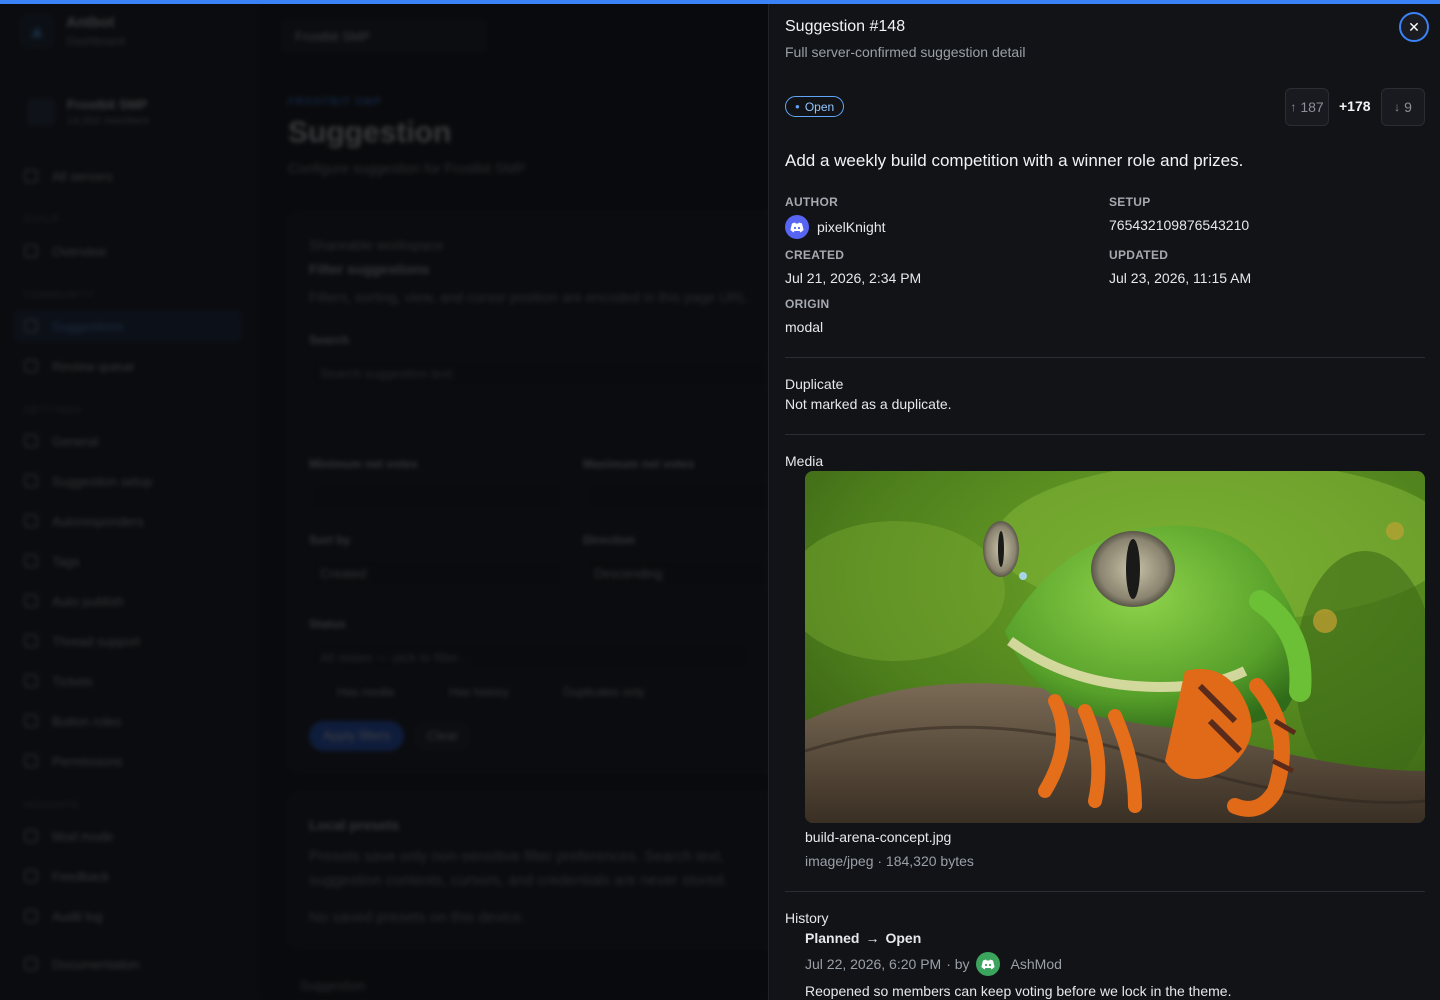 The image size is (1440, 1000). I want to click on media-heading: Media, so click(804, 461).